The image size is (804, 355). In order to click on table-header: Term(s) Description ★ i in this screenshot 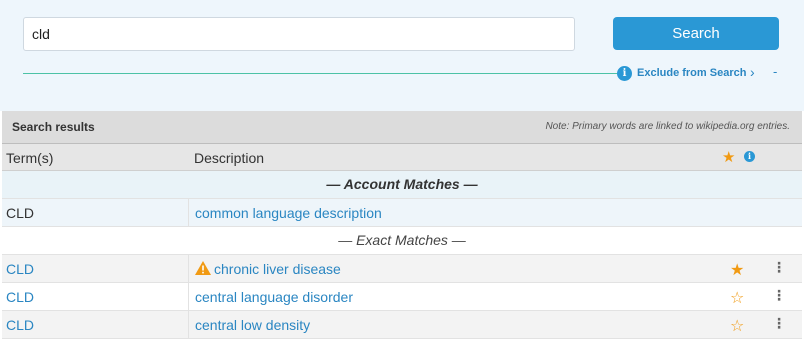, I will do `click(402, 157)`.